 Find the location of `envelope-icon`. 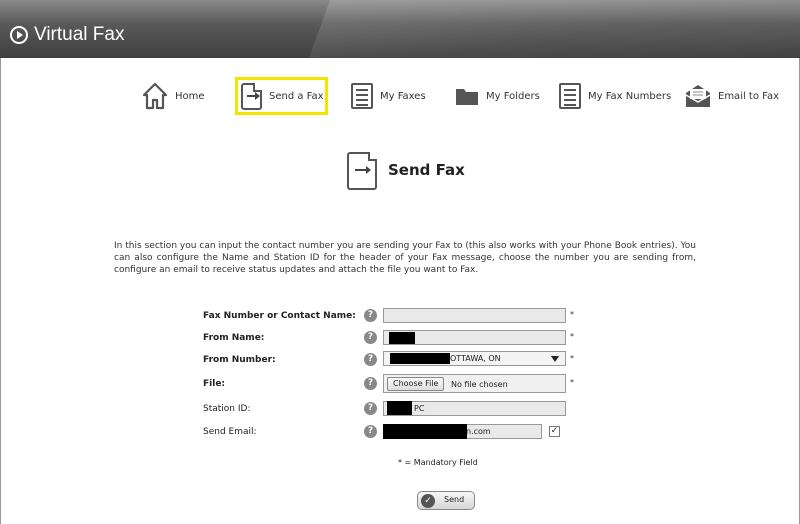

envelope-icon is located at coordinates (698, 96).